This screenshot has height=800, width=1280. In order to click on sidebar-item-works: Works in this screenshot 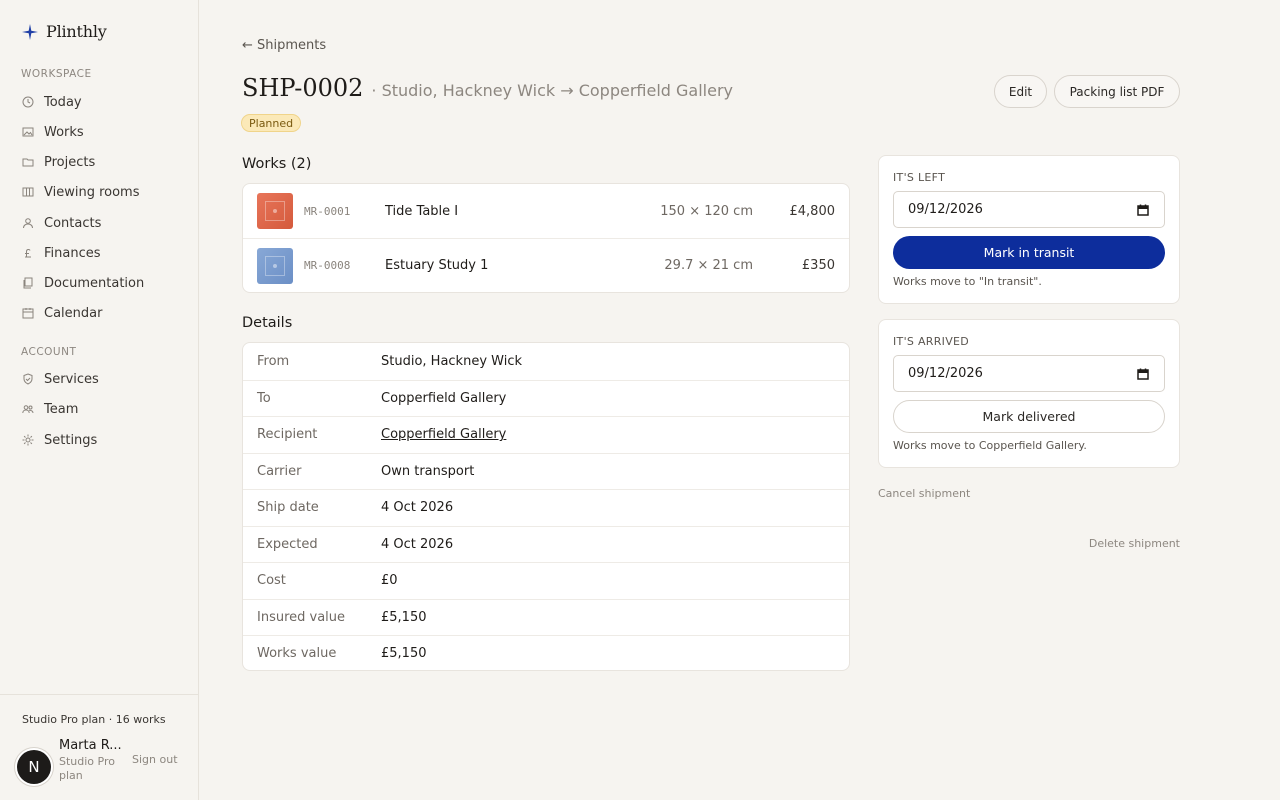, I will do `click(53, 132)`.